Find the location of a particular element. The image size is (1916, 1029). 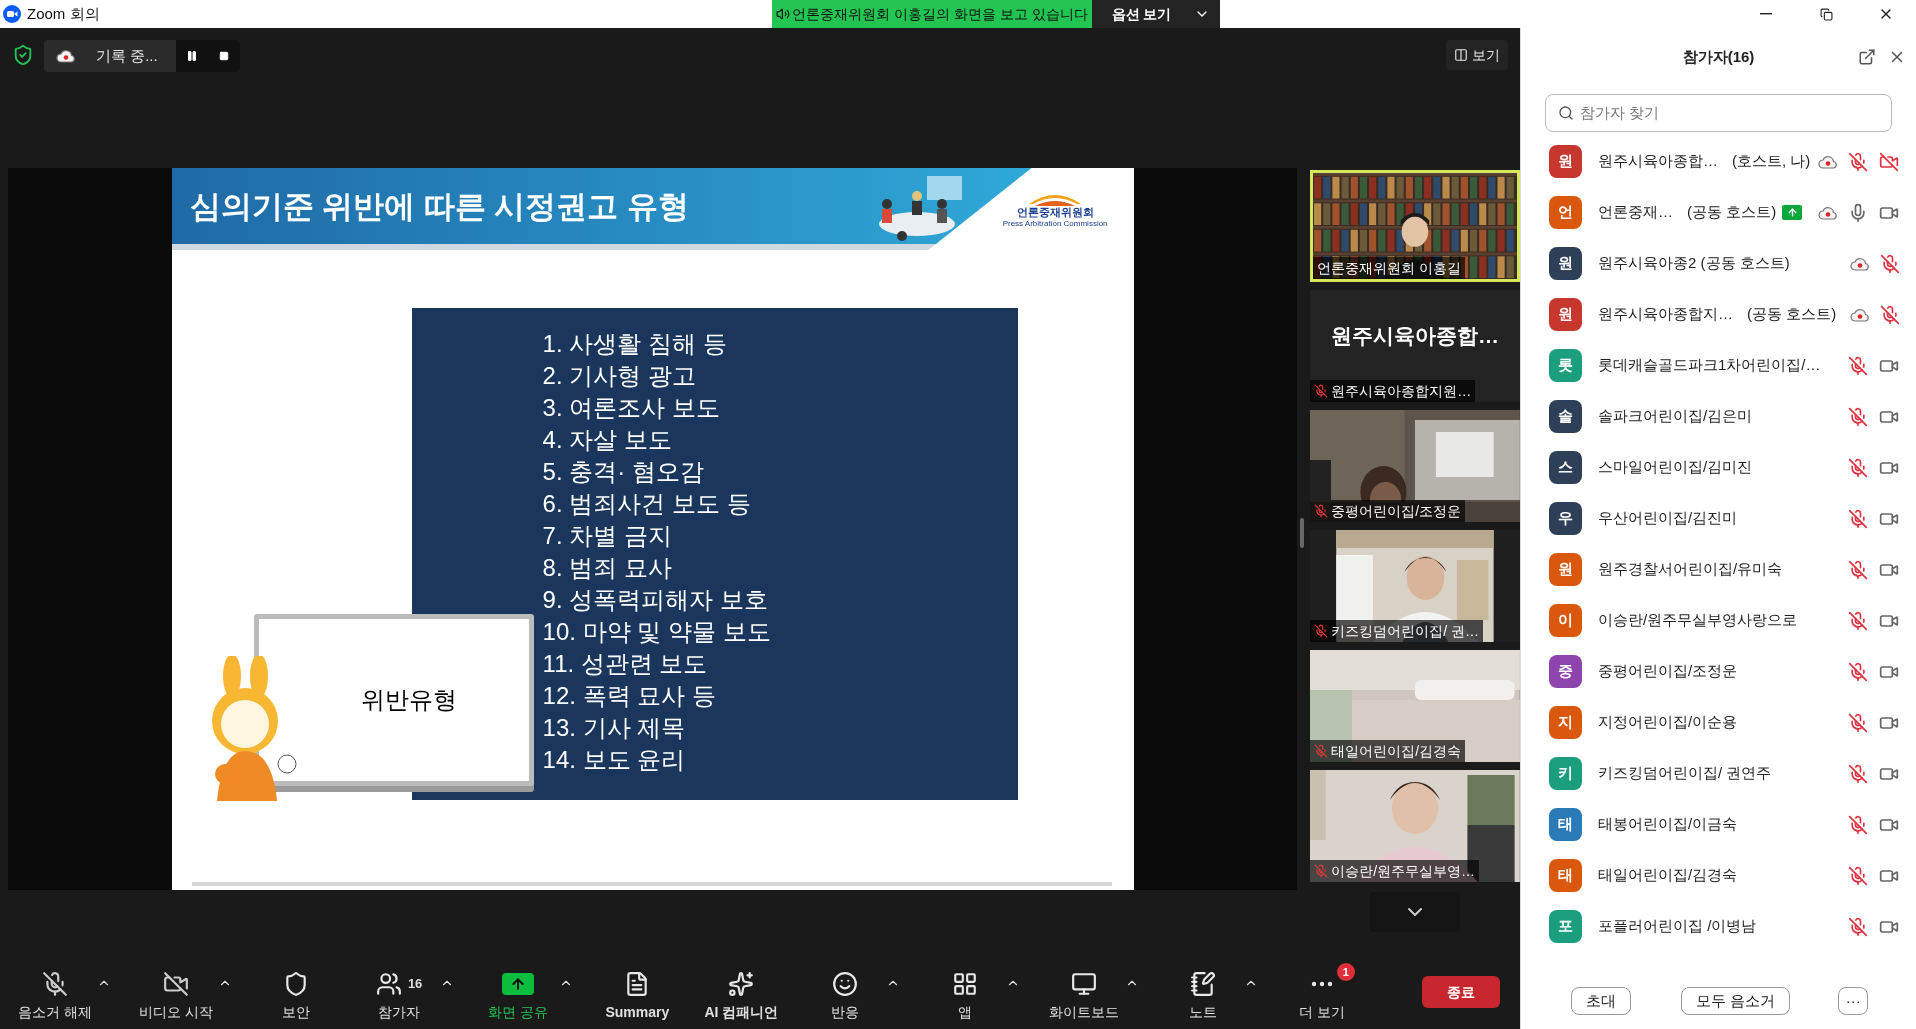

participant-row: 중 중평어린이집/조정운 is located at coordinates (1718, 671).